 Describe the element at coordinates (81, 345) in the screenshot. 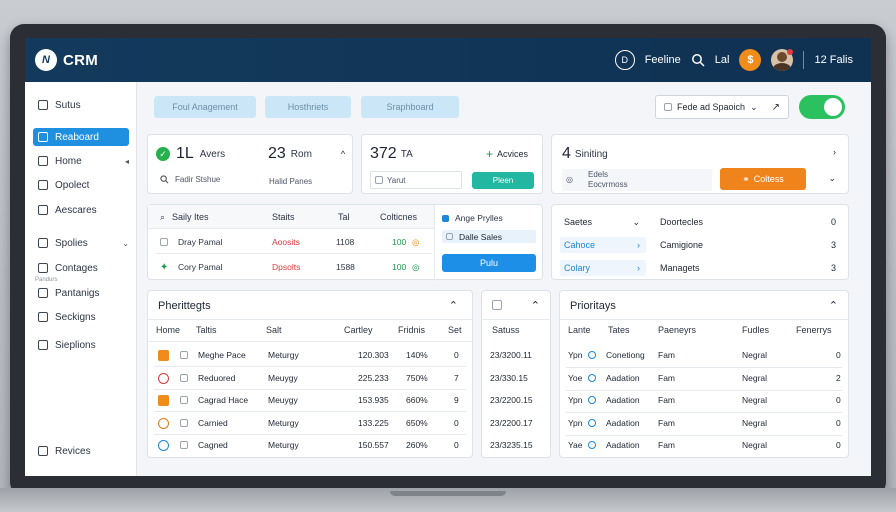

I see `sidebar-item-10: Sieplions` at that location.